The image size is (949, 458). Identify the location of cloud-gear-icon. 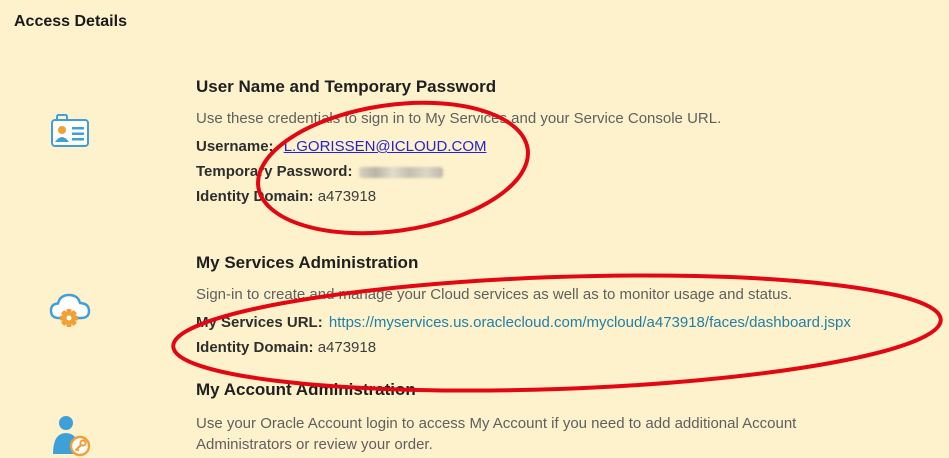
(70, 310).